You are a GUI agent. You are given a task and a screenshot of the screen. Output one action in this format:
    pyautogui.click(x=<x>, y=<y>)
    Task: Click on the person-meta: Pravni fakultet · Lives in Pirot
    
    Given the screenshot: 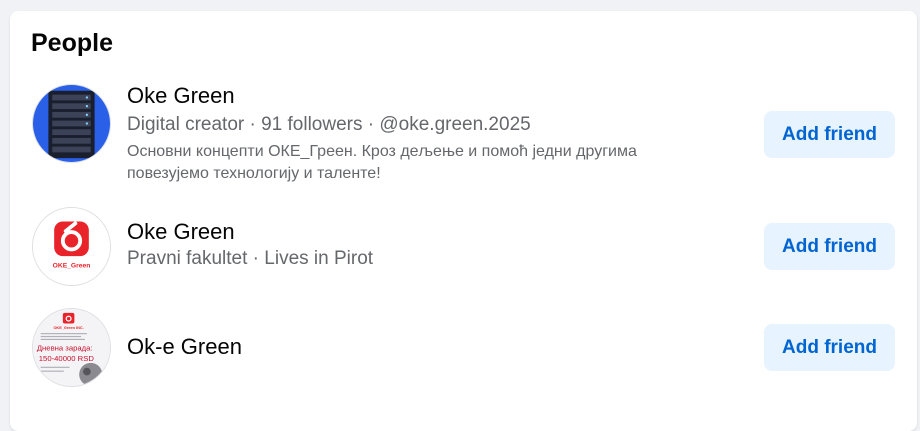 What is the action you would take?
    pyautogui.click(x=250, y=258)
    